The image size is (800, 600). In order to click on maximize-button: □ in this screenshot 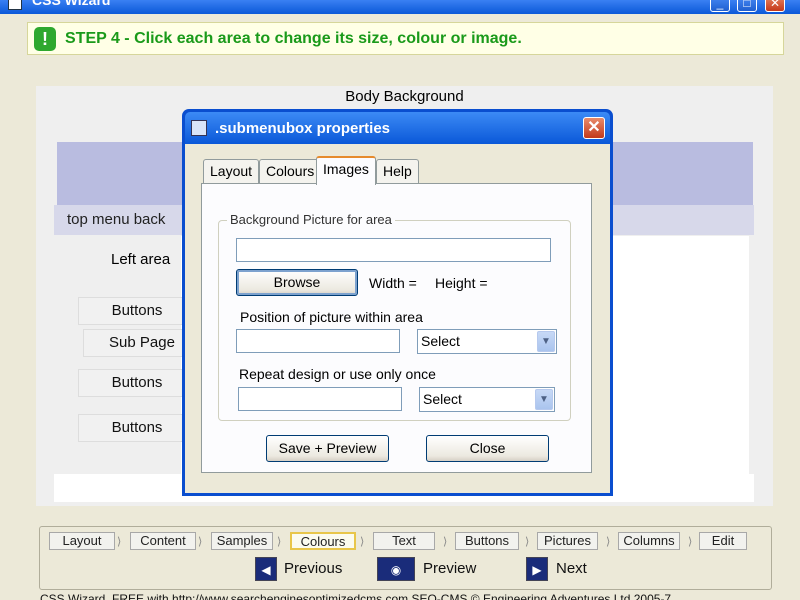, I will do `click(747, 6)`.